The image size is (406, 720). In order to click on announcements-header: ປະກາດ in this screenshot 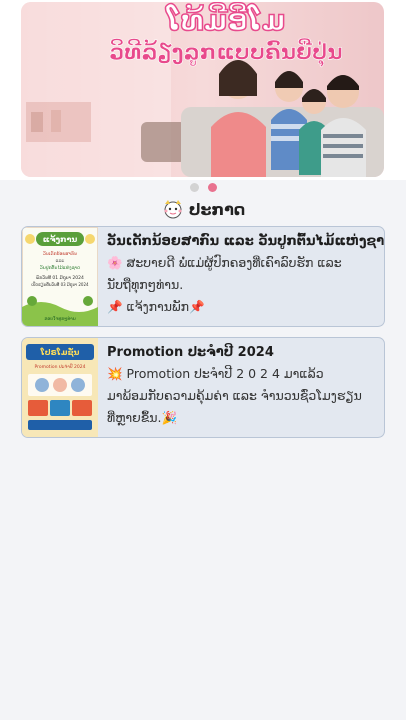, I will do `click(203, 209)`.